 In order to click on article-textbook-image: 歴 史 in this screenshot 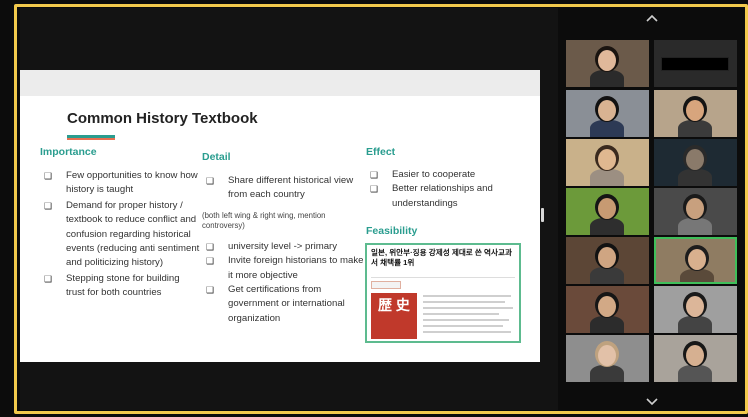, I will do `click(394, 316)`.